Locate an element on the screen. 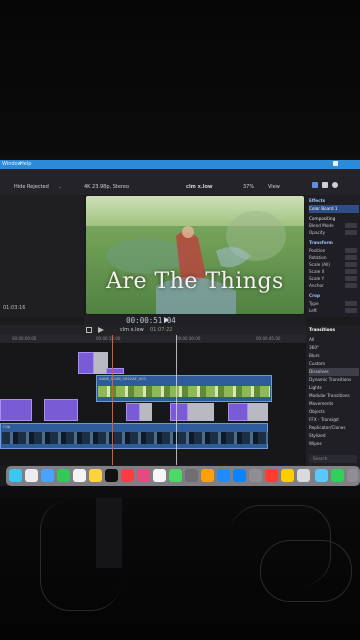 This screenshot has width=360, height=640. storyline-clip: A006_C046_0922AF_001 is located at coordinates (184, 388).